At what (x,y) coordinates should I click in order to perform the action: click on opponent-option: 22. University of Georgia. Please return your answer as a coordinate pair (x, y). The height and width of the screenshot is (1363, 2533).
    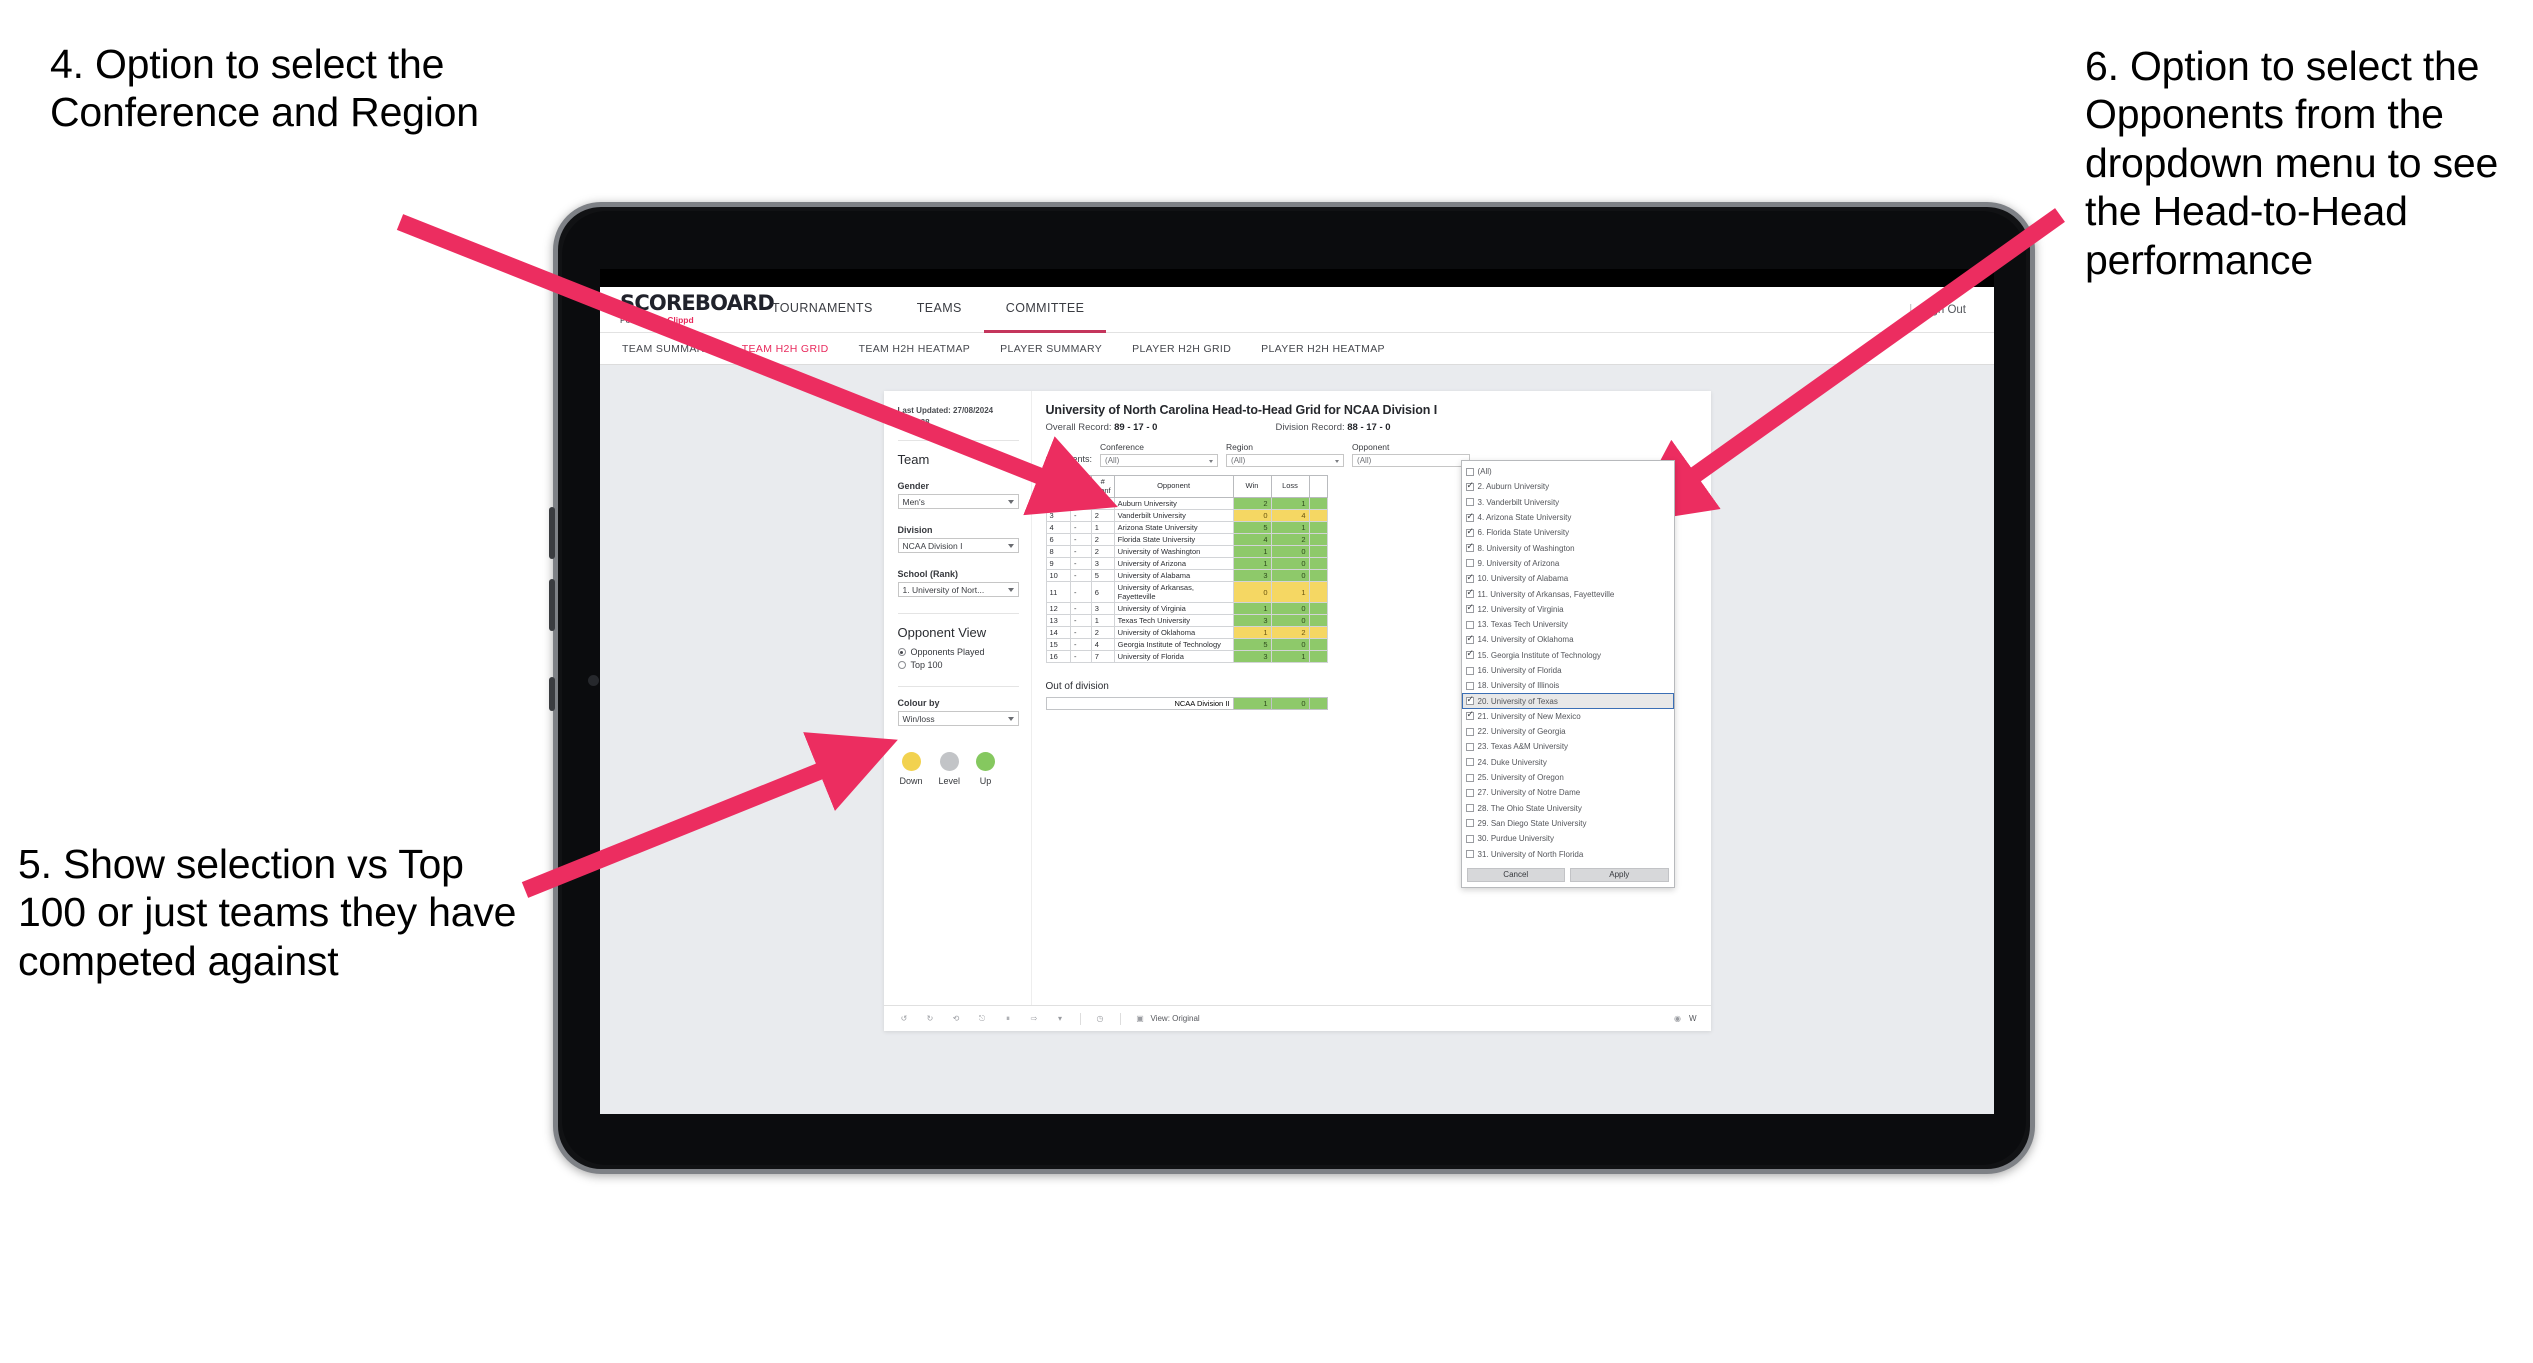
    Looking at the image, I should click on (1568, 731).